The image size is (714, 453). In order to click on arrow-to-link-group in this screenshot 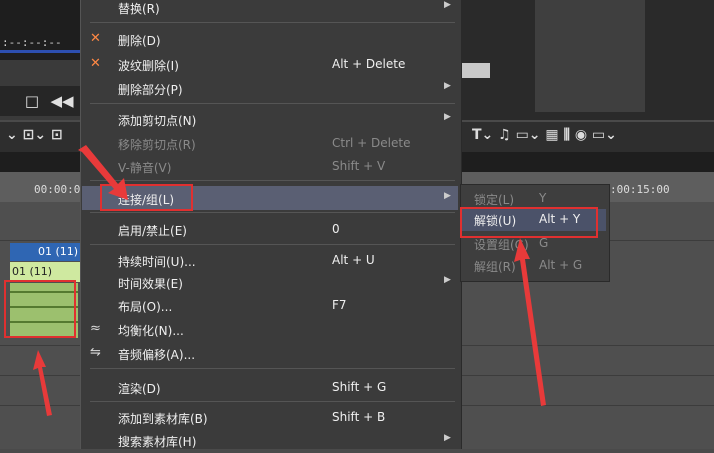, I will do `click(103, 172)`.